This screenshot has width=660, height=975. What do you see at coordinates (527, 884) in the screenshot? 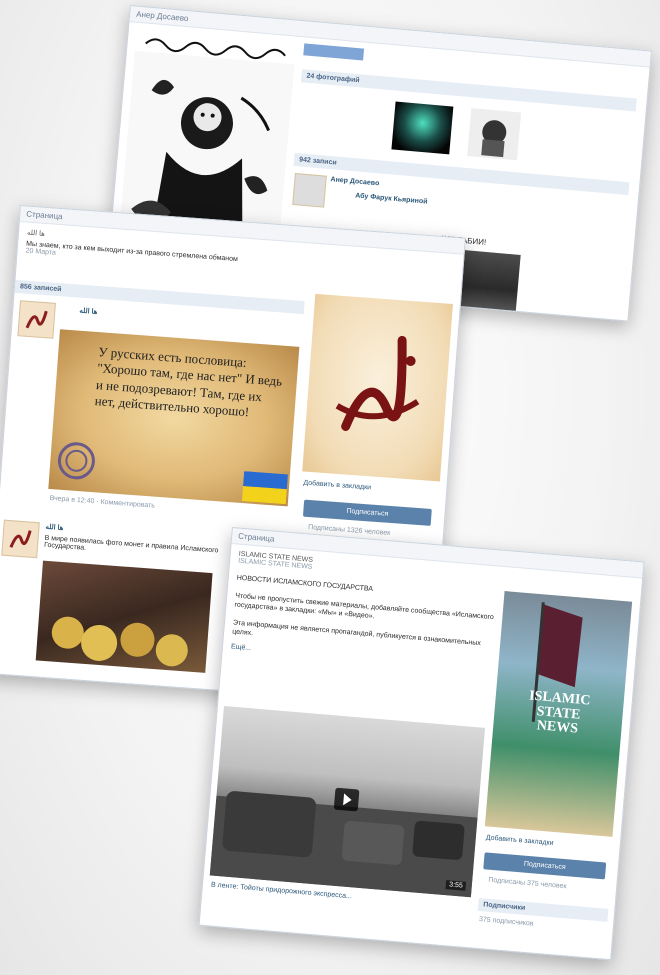
I see `subscribers-count: Подписаны 375 человек` at bounding box center [527, 884].